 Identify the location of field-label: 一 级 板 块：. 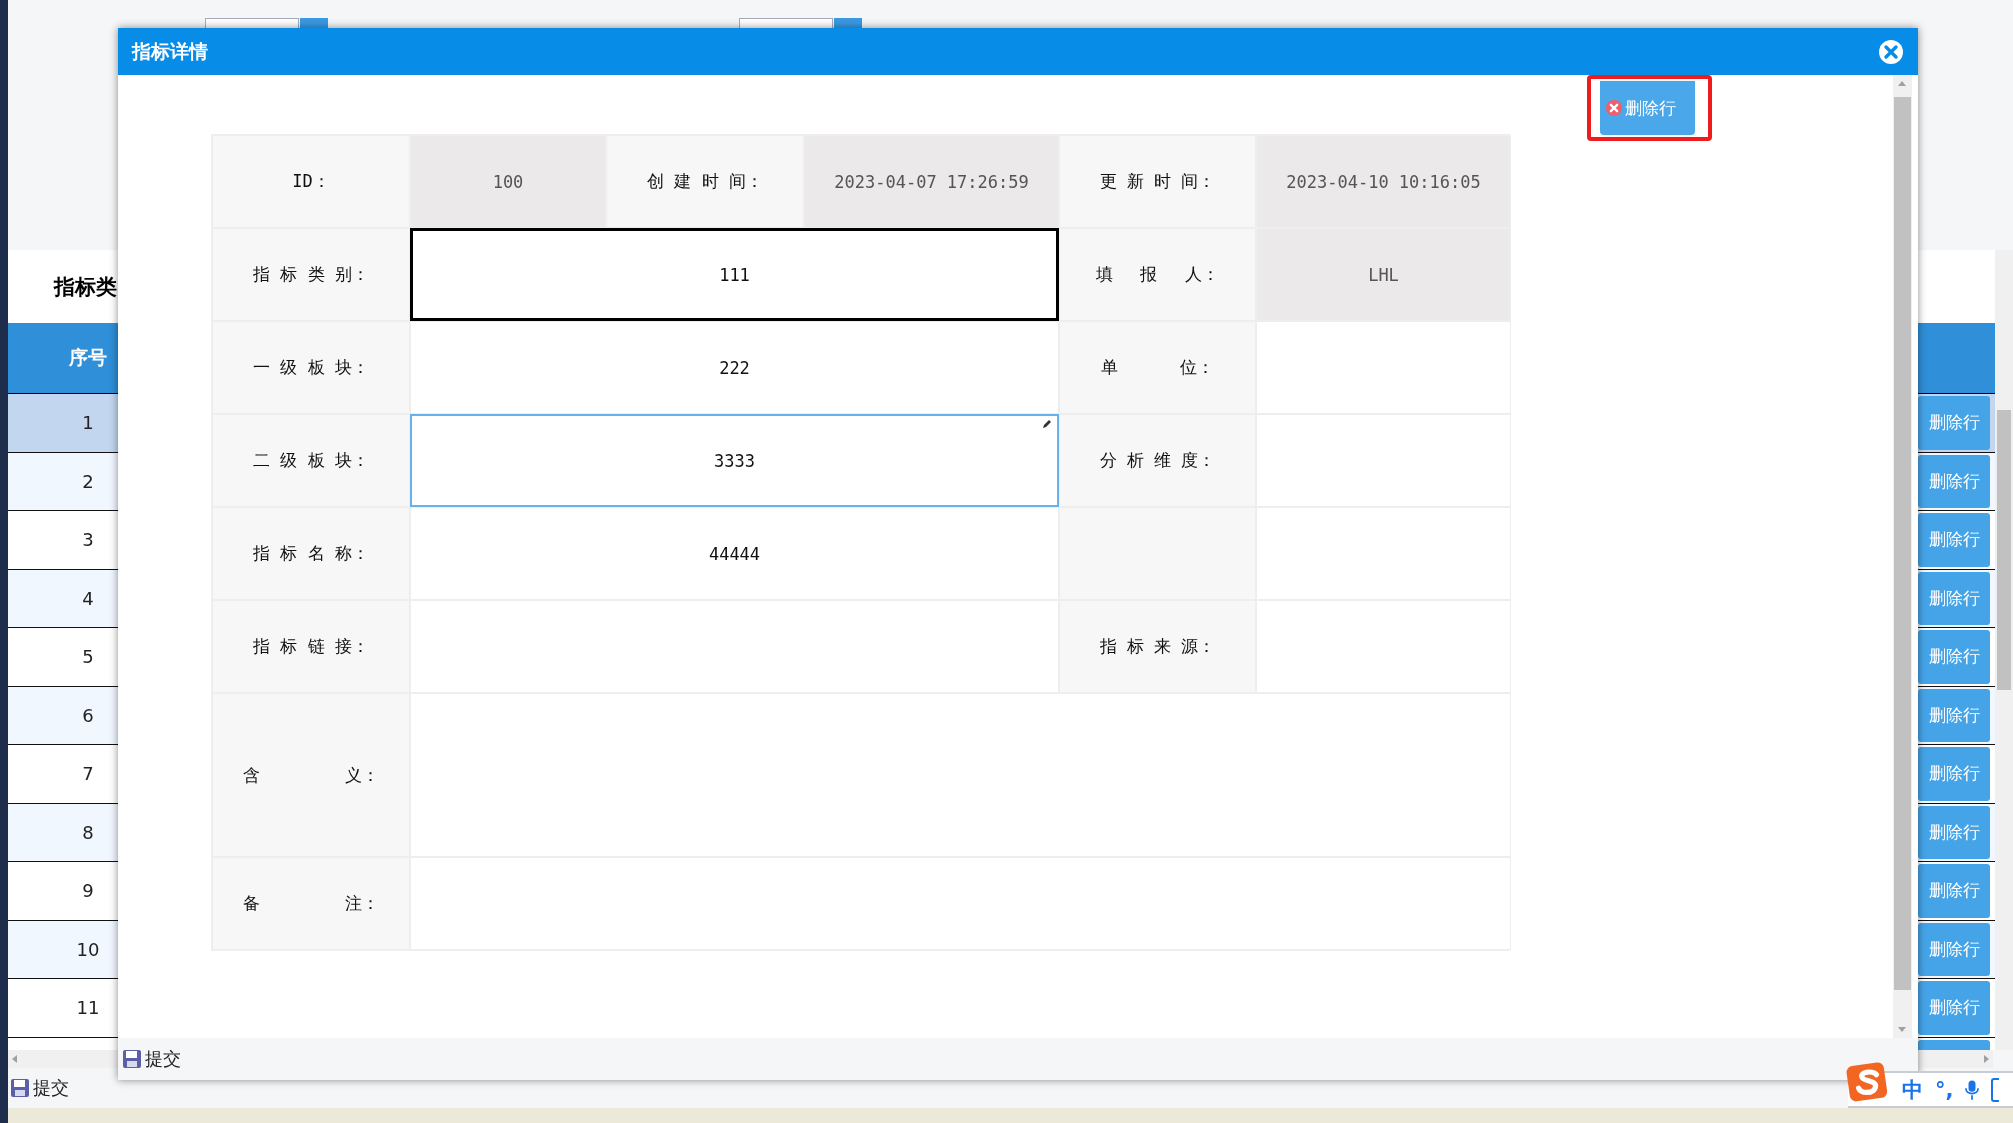
(311, 367).